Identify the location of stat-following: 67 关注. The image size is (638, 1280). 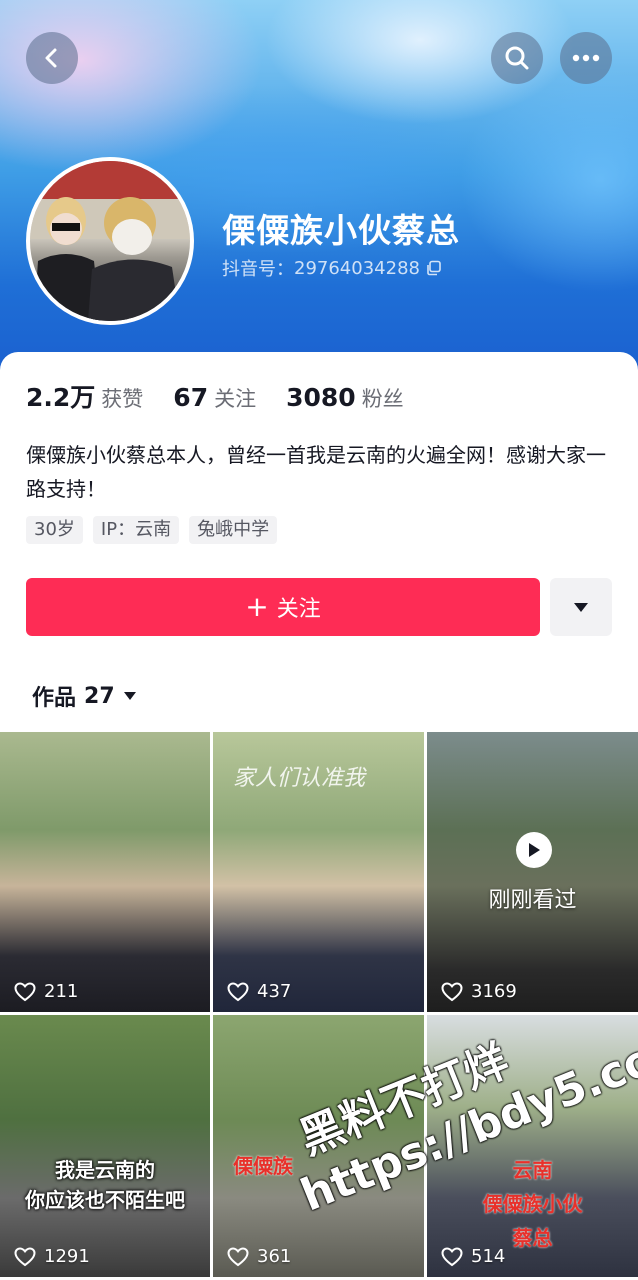
(214, 398).